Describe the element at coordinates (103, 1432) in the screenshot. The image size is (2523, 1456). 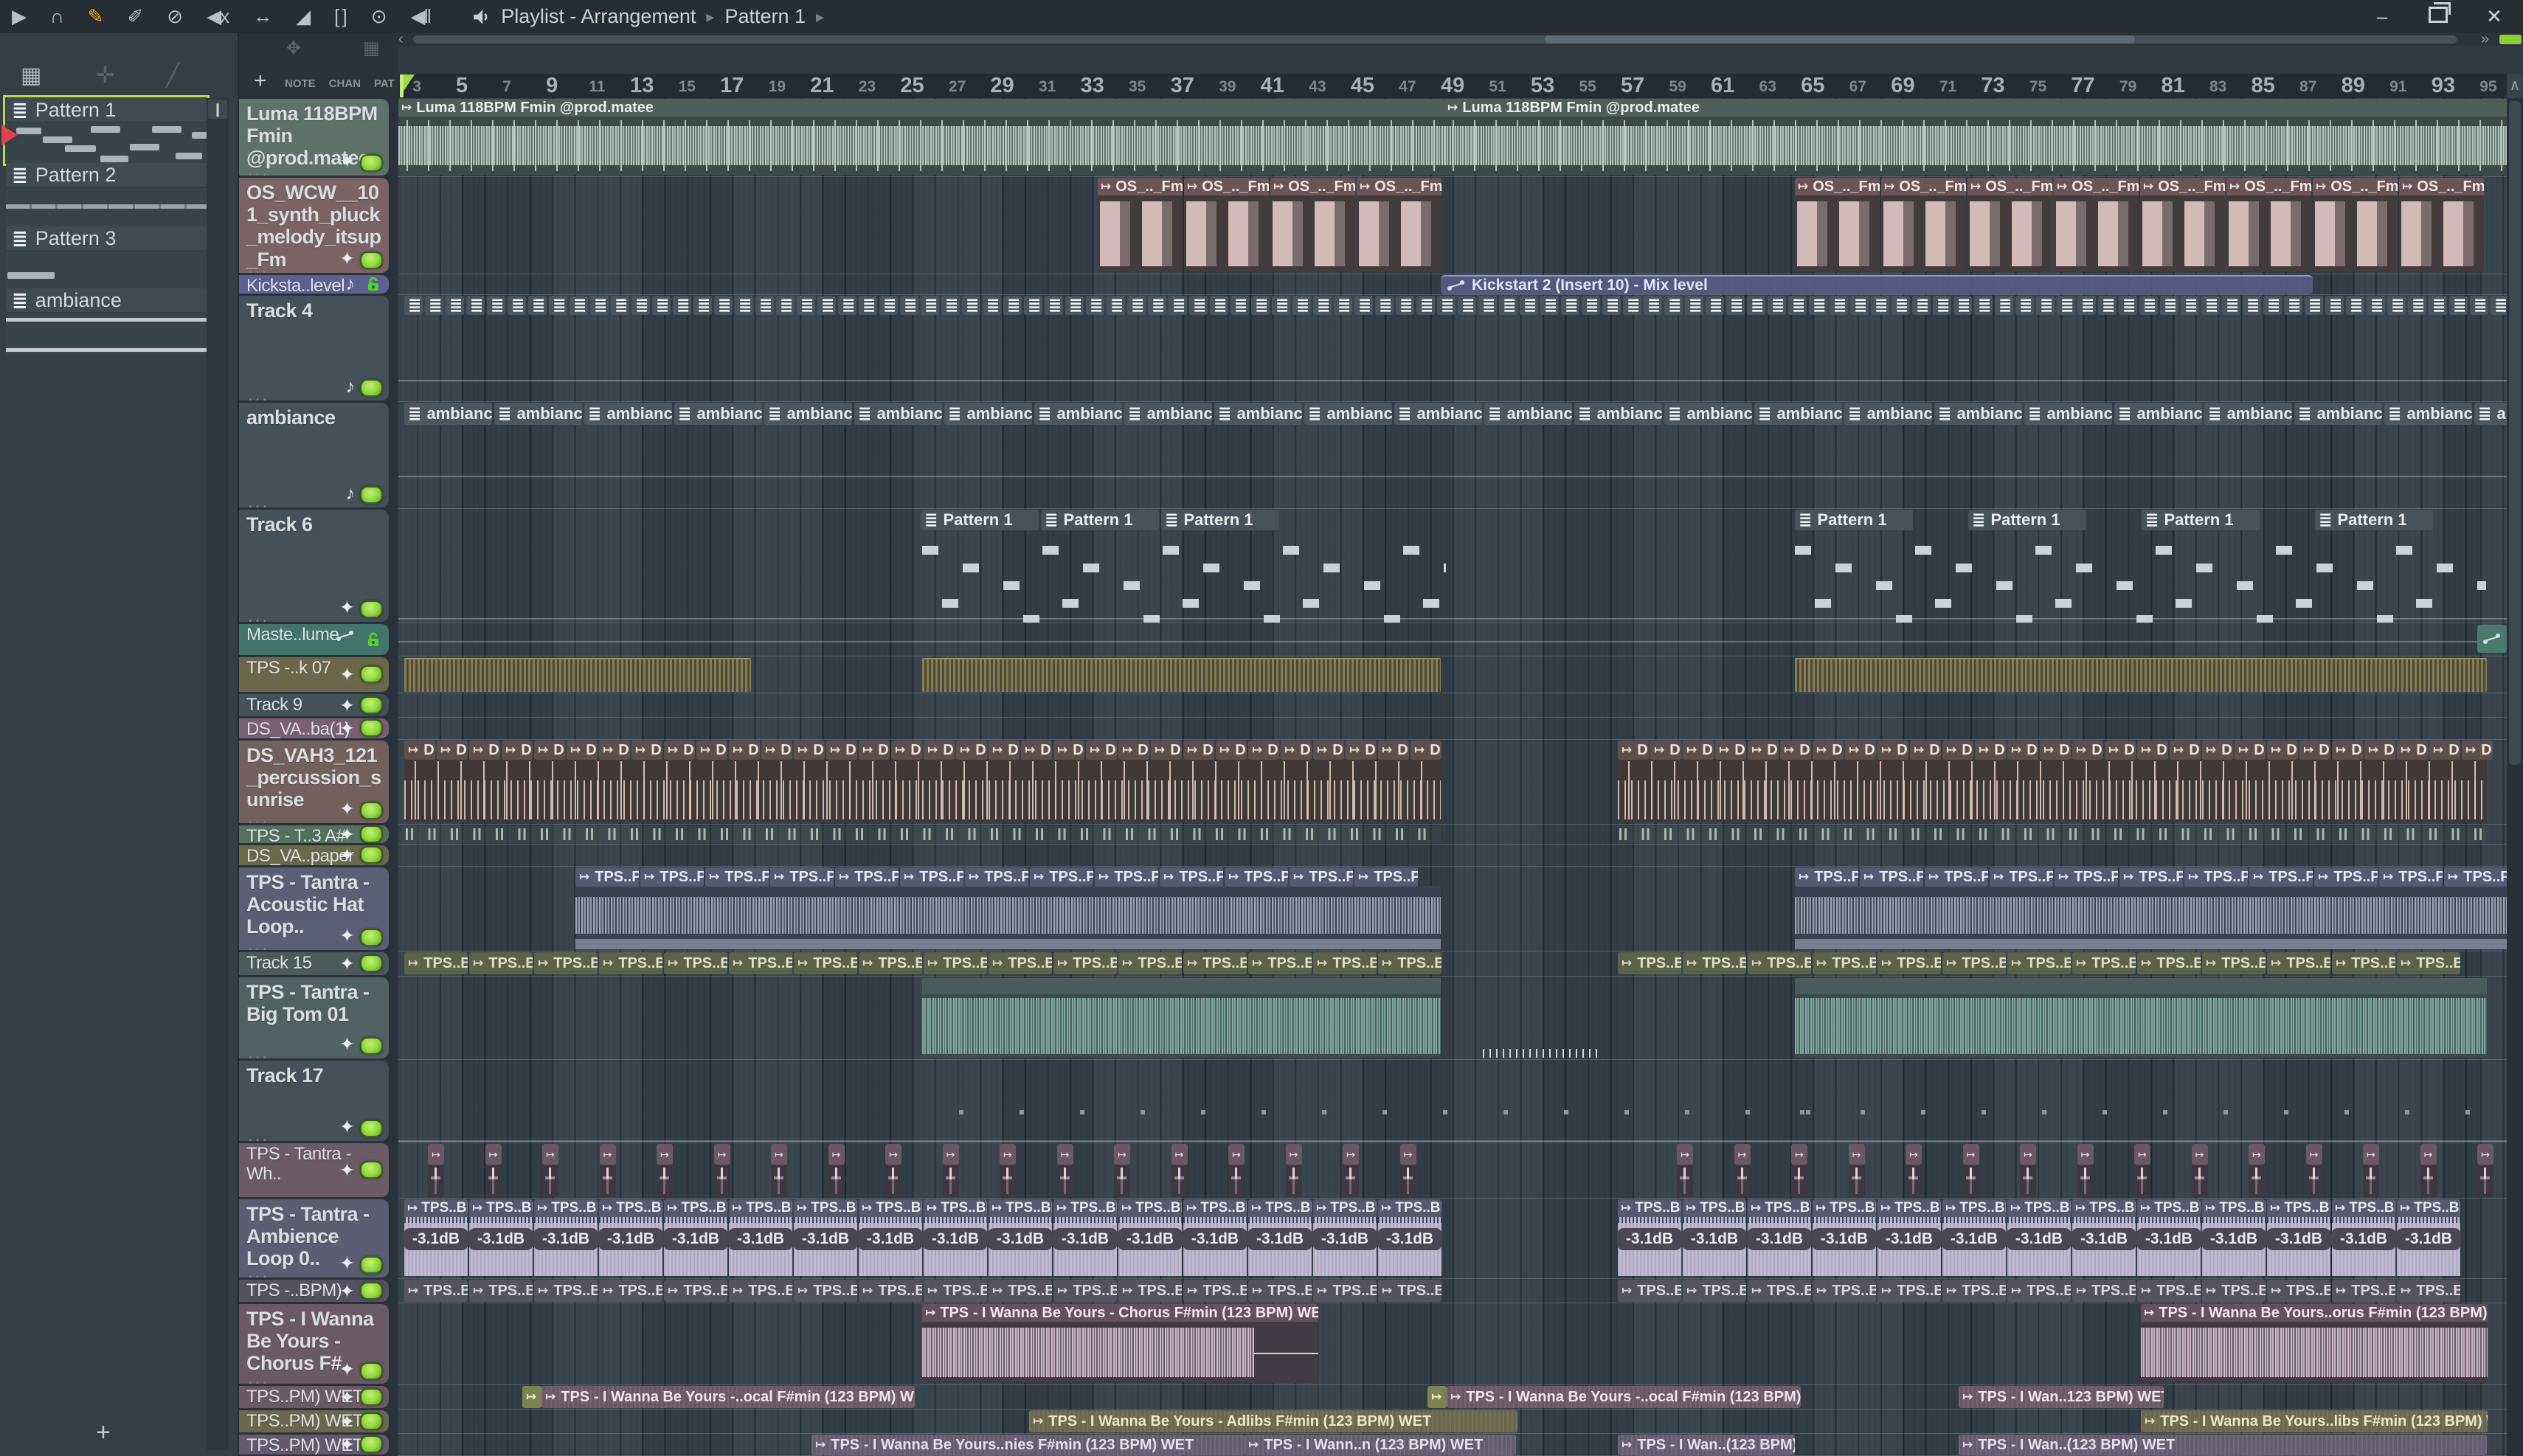
I see `add-pattern-button: +` at that location.